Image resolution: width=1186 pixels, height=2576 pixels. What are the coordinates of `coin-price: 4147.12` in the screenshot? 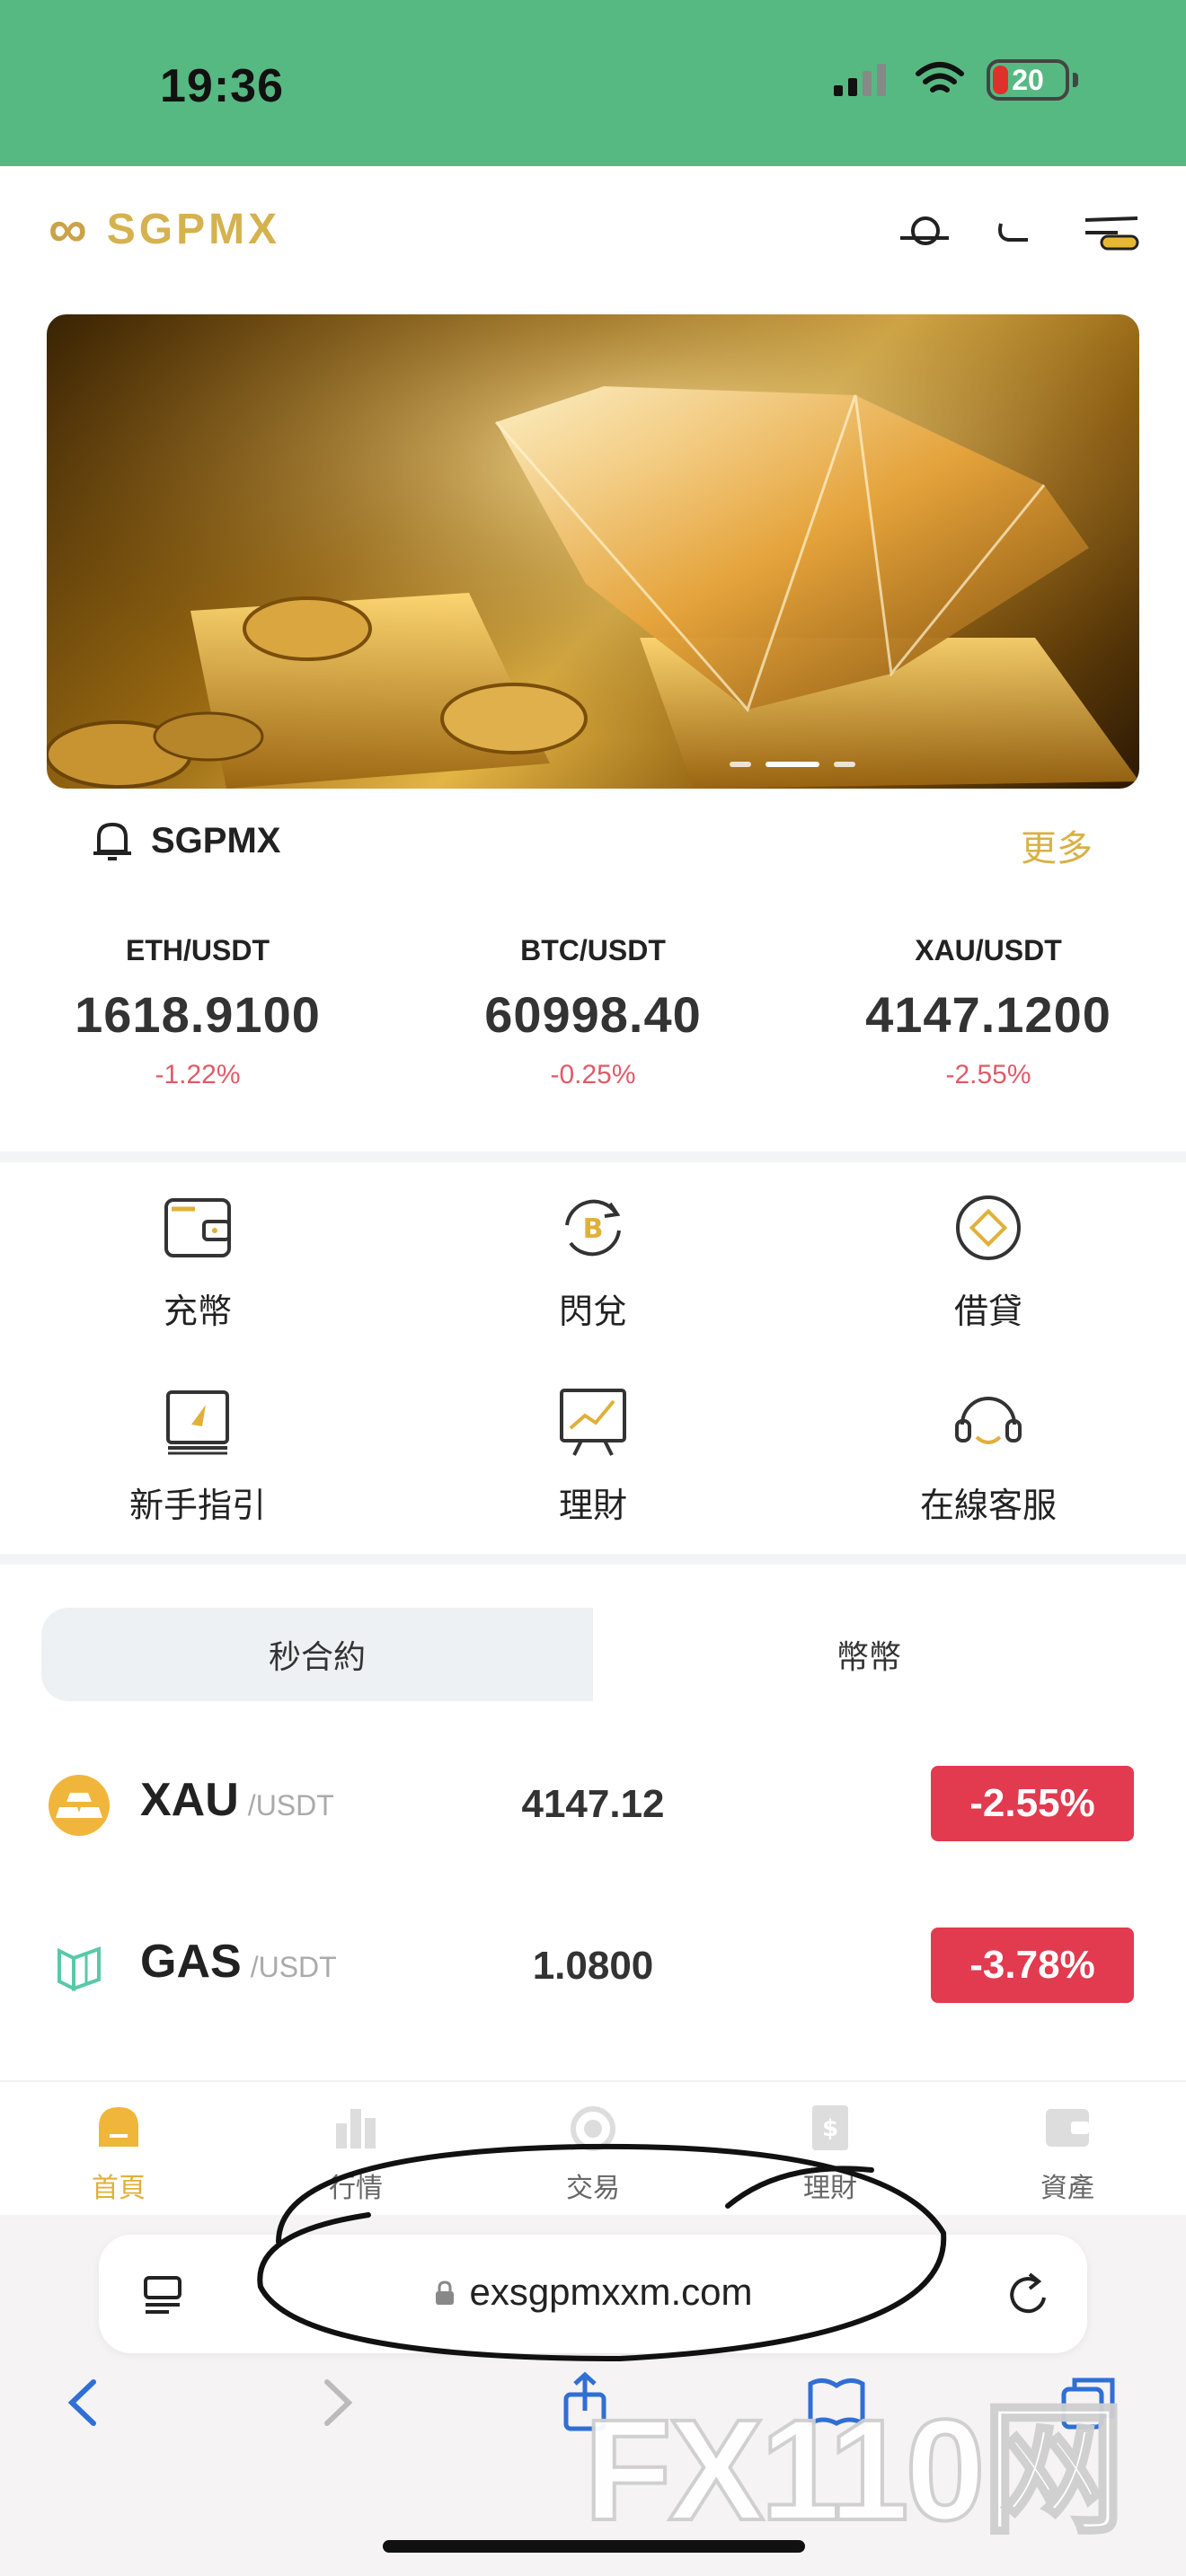 It's located at (593, 1804).